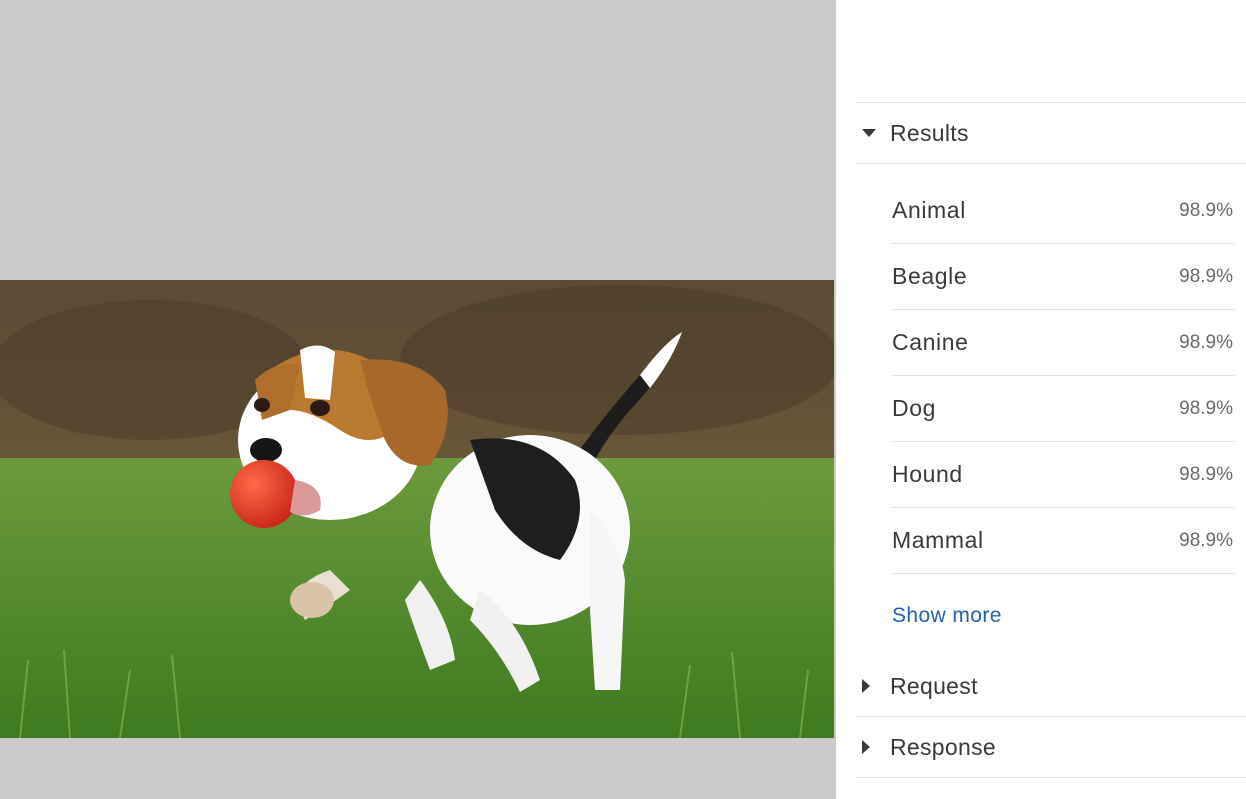  What do you see at coordinates (1063, 475) in the screenshot?
I see `result-row: Hound 98.9%` at bounding box center [1063, 475].